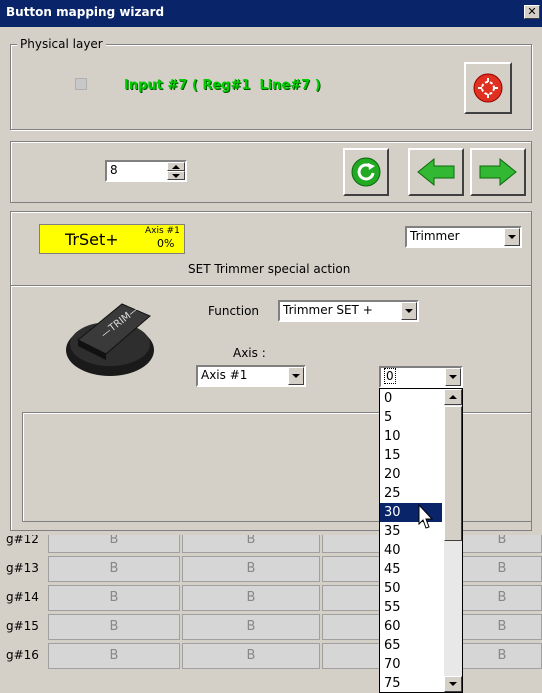  Describe the element at coordinates (176, 166) in the screenshot. I see `spinner-up-icon` at that location.